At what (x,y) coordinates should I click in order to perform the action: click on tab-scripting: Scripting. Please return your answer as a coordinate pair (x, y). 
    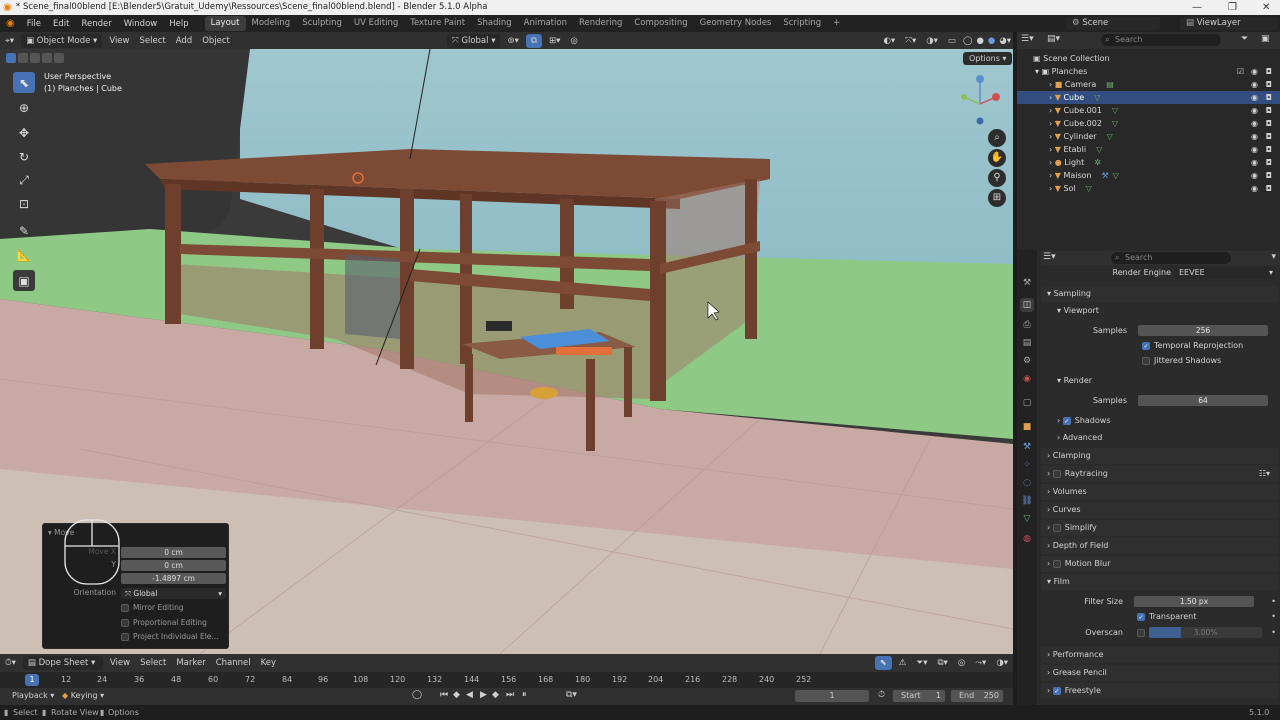
    Looking at the image, I should click on (802, 23).